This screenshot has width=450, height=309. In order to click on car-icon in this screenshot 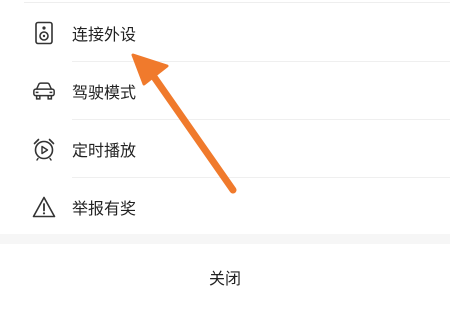, I will do `click(44, 91)`.